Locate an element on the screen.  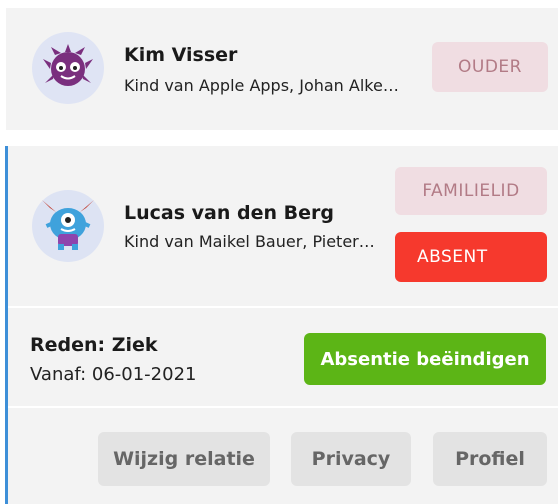
role-badge-ouder: OUDER is located at coordinates (490, 67).